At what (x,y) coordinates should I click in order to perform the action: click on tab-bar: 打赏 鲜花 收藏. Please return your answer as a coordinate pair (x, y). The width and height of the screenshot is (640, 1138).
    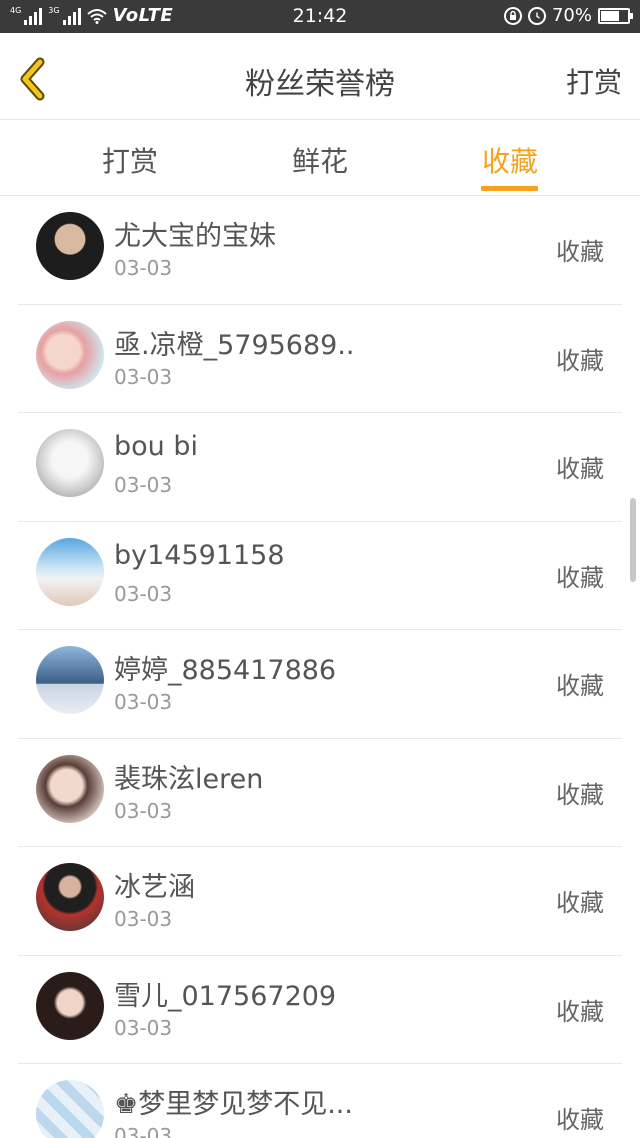
    Looking at the image, I should click on (320, 158).